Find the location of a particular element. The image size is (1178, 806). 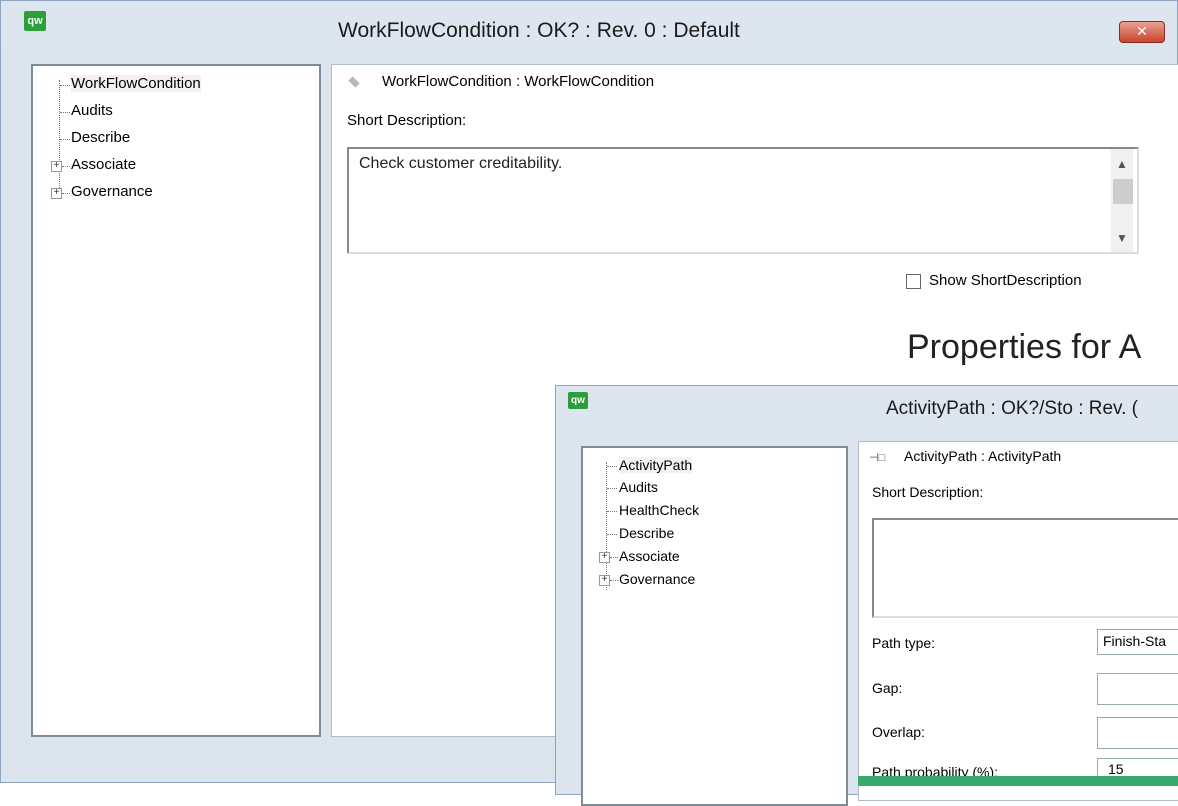

scroll-up-icon: ▲ is located at coordinates (1122, 164).